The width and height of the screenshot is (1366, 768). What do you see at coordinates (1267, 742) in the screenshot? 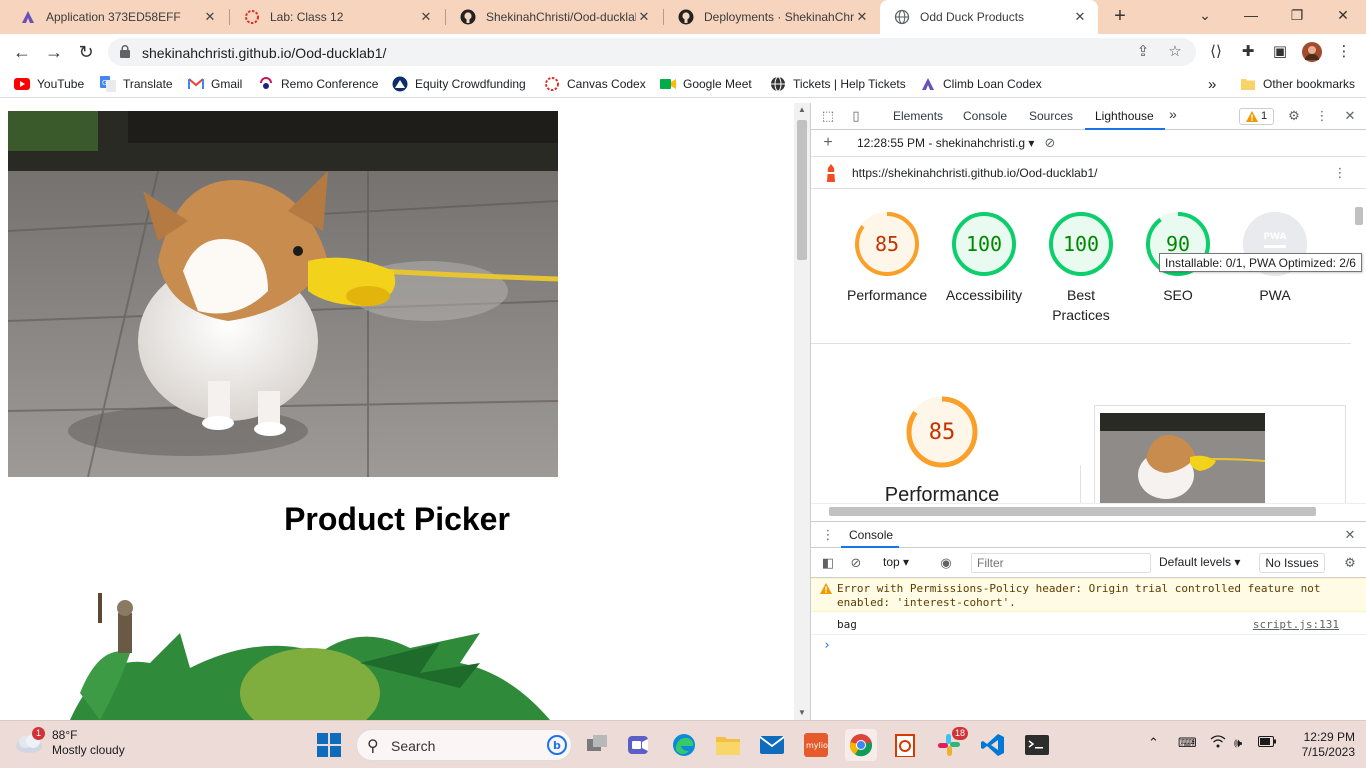
I see `battery-icon` at bounding box center [1267, 742].